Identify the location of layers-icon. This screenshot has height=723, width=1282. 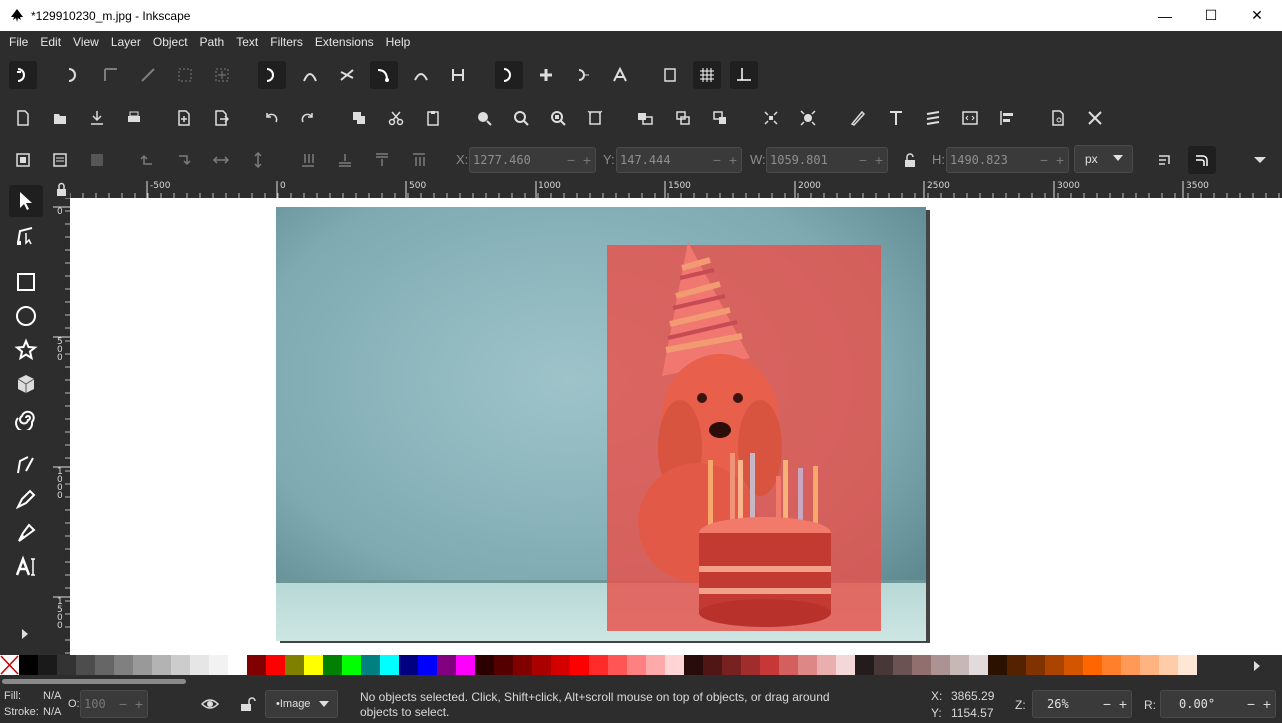
(933, 118).